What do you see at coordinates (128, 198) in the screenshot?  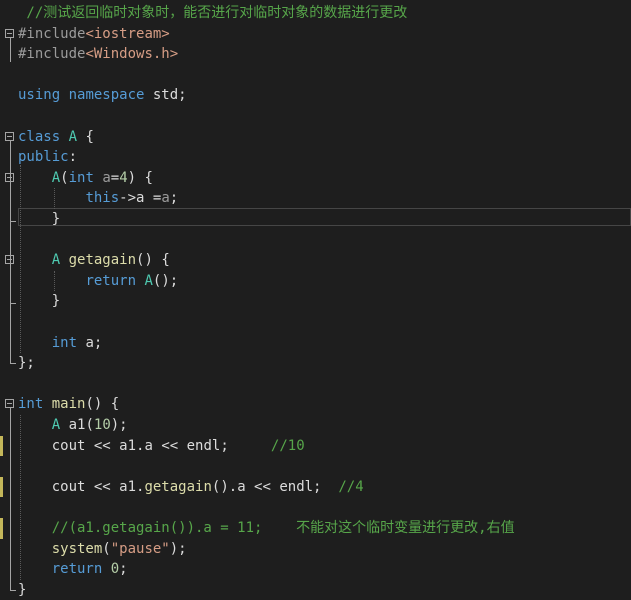 I see `code-token: ->` at bounding box center [128, 198].